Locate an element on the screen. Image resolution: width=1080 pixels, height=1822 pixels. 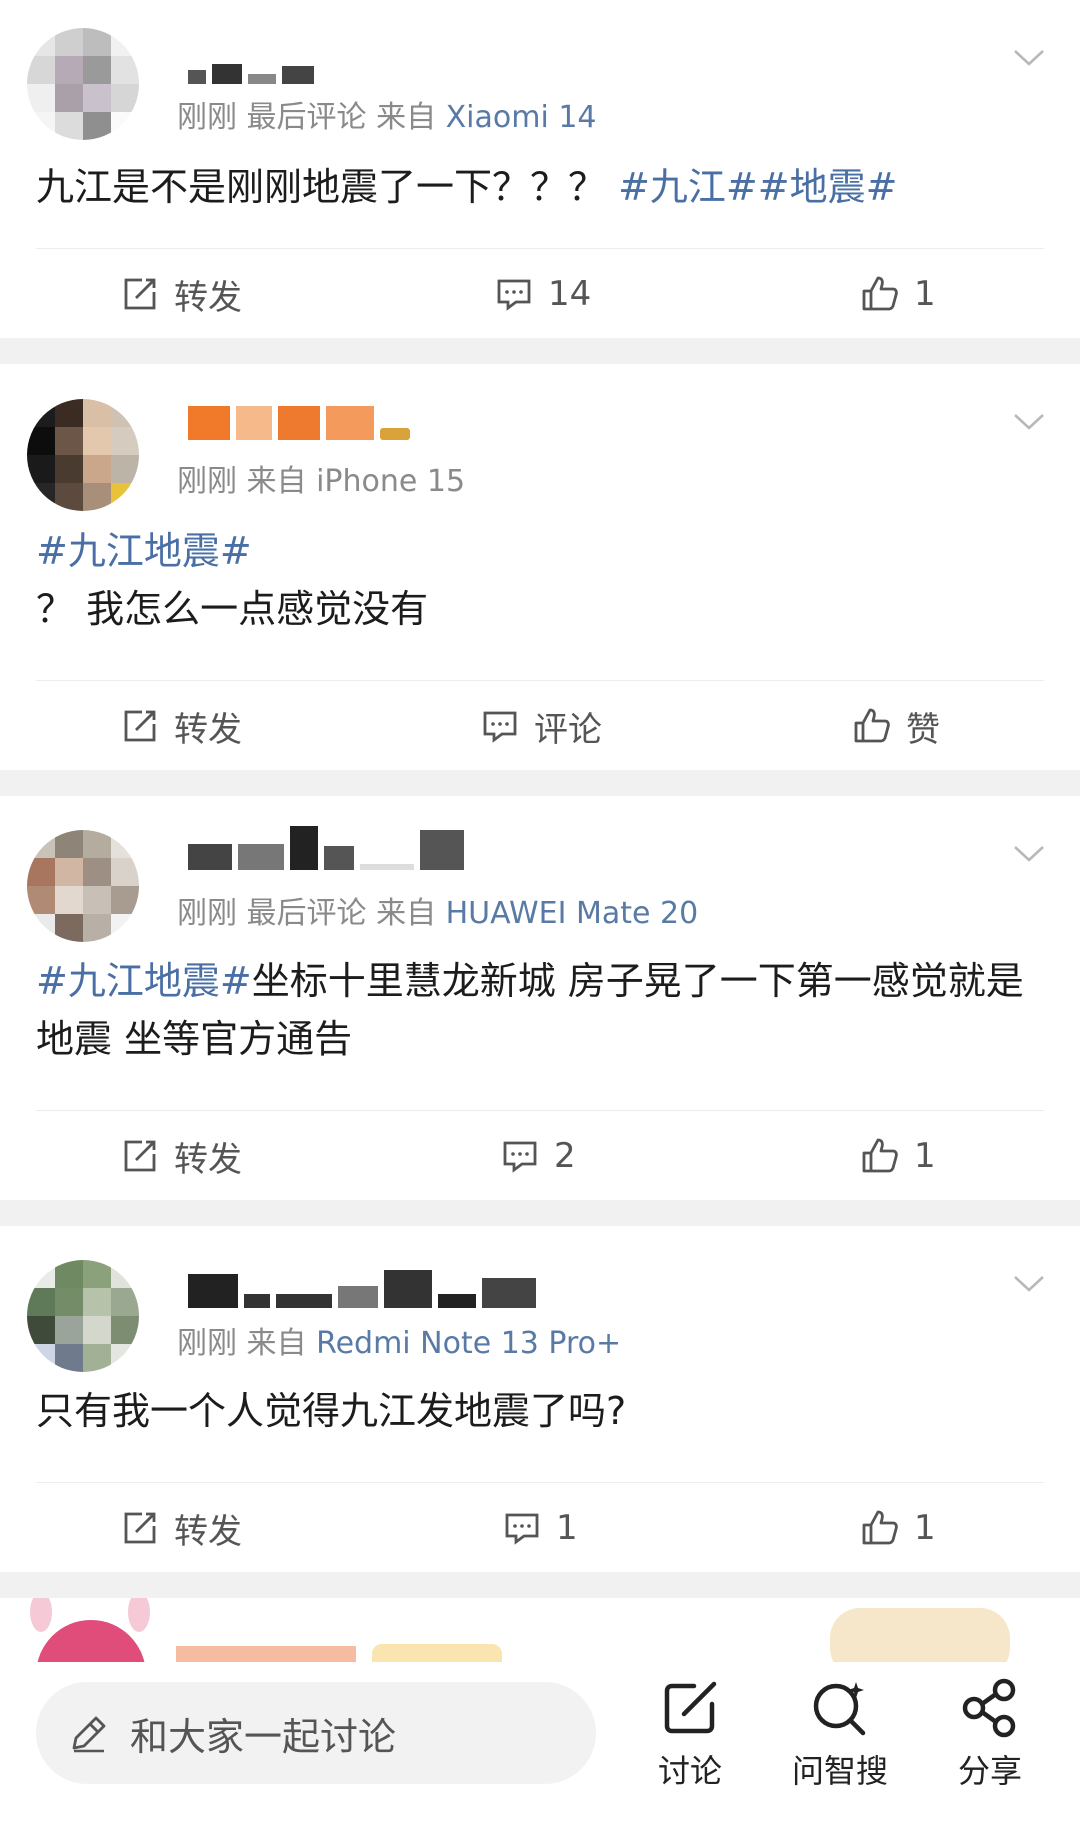
action-bar: 转发 1 1 is located at coordinates (540, 1527).